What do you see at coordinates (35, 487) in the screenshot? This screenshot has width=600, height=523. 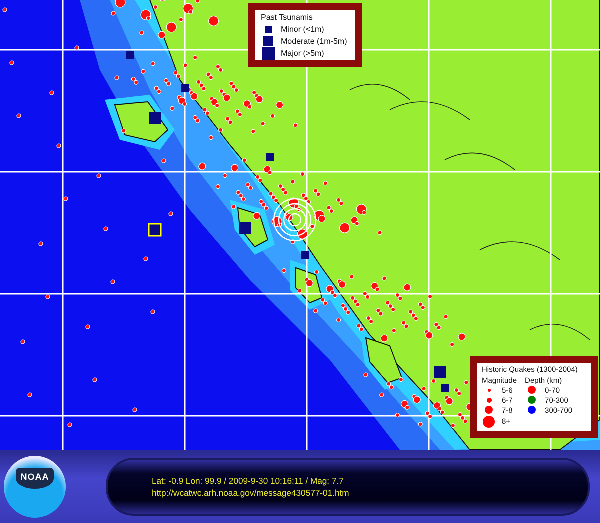 I see `noaa-logo: NOAA` at bounding box center [35, 487].